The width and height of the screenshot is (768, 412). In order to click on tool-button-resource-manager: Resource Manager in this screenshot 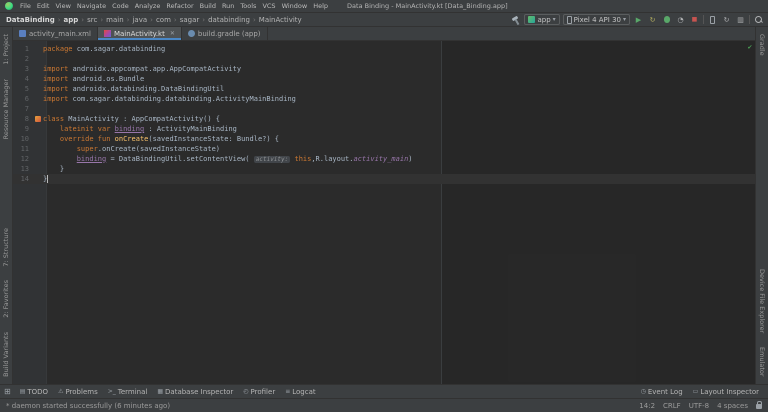, I will do `click(6, 109)`.